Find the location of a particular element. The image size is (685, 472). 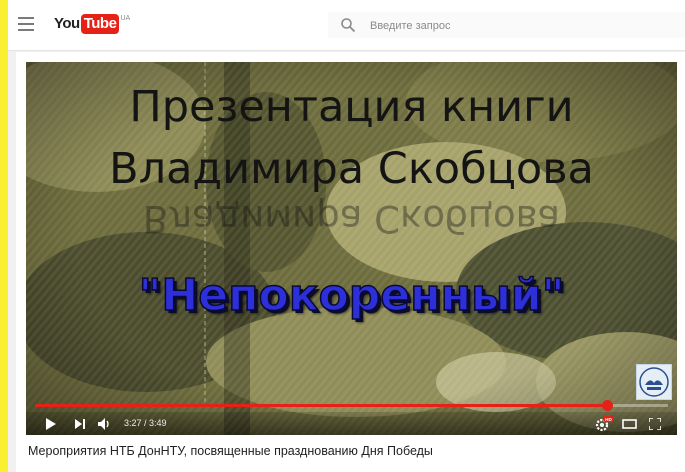

settings-button: HD is located at coordinates (604, 423).